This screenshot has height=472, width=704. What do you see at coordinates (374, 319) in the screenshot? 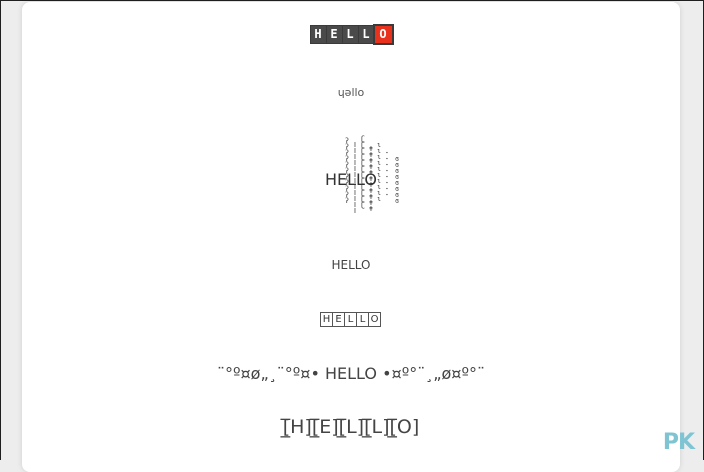
I see `squared-letter: O` at bounding box center [374, 319].